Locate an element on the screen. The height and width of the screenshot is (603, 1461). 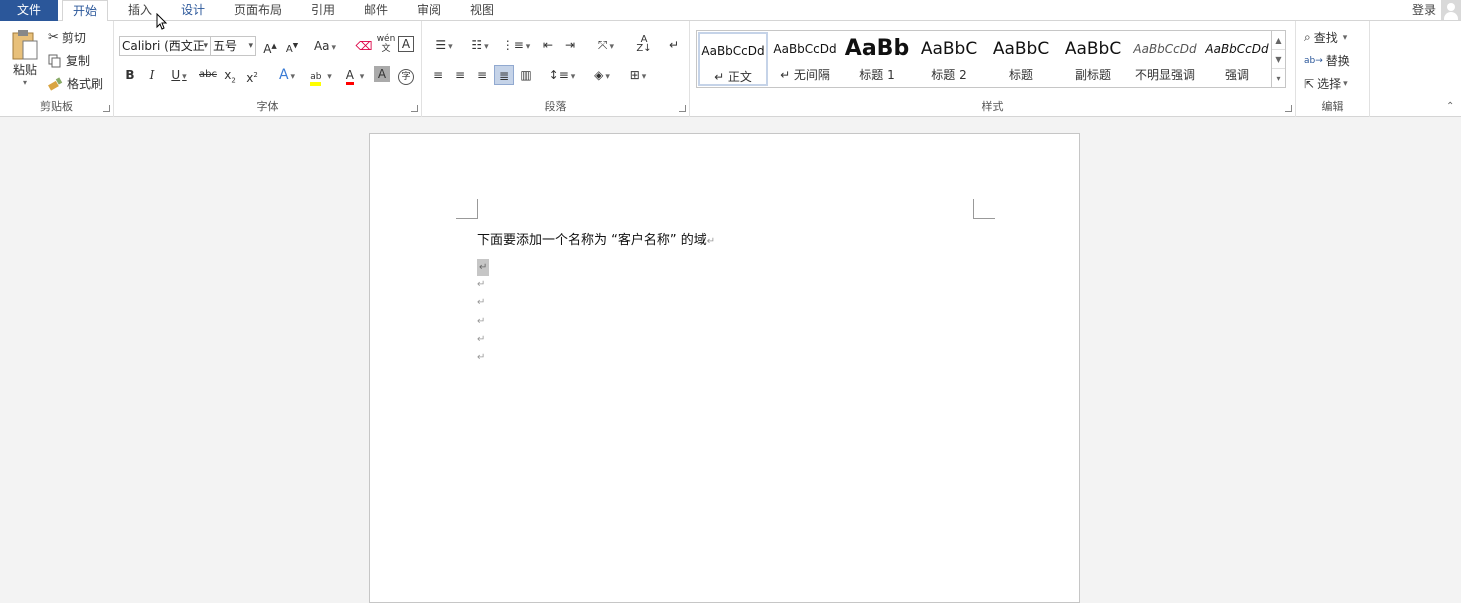
style-no-spacing: AaBbCcDd ↵ 无间隔 is located at coordinates (805, 59).